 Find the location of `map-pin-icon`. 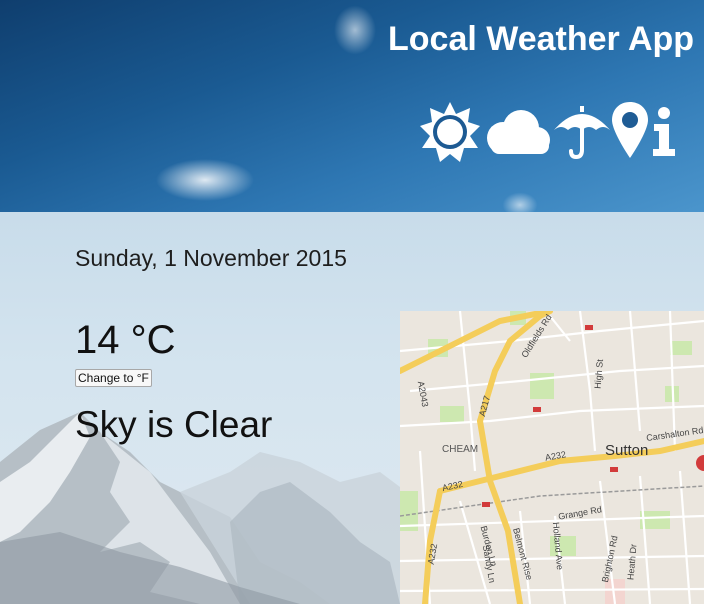

map-pin-icon is located at coordinates (630, 132).